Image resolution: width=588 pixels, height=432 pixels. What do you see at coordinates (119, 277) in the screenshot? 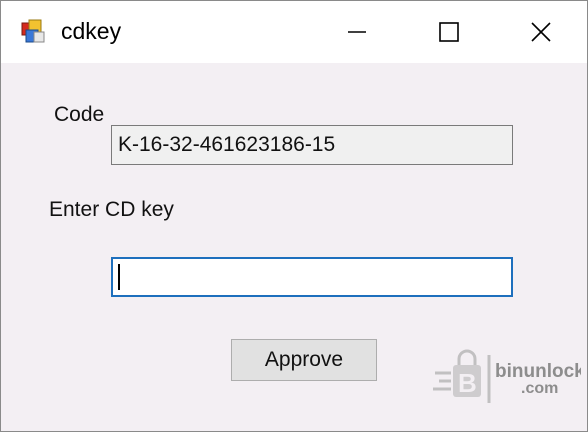
I see `text-caret` at bounding box center [119, 277].